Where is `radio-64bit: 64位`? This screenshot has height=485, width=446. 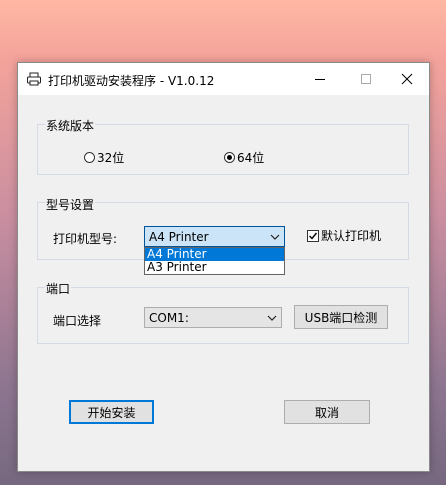 radio-64bit: 64位 is located at coordinates (244, 157).